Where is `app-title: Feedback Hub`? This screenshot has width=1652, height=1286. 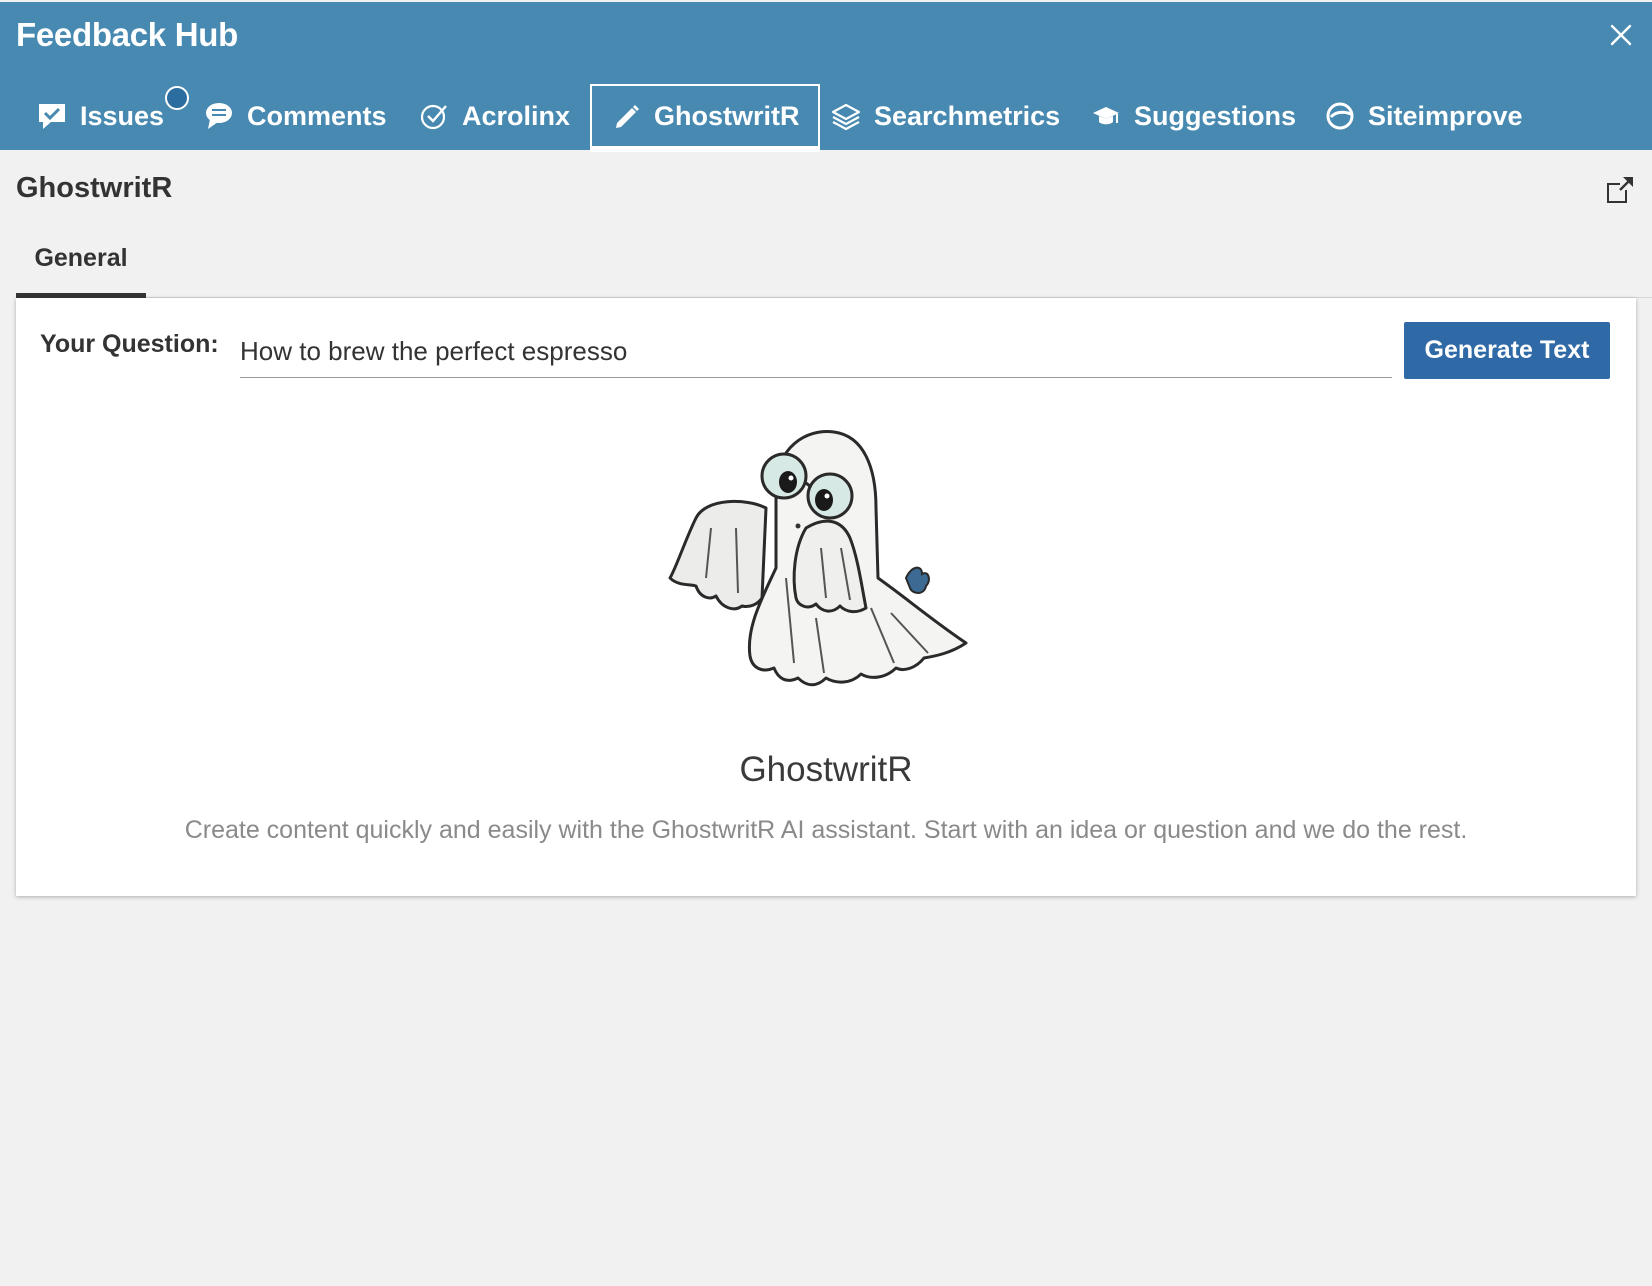
app-title: Feedback Hub is located at coordinates (127, 34).